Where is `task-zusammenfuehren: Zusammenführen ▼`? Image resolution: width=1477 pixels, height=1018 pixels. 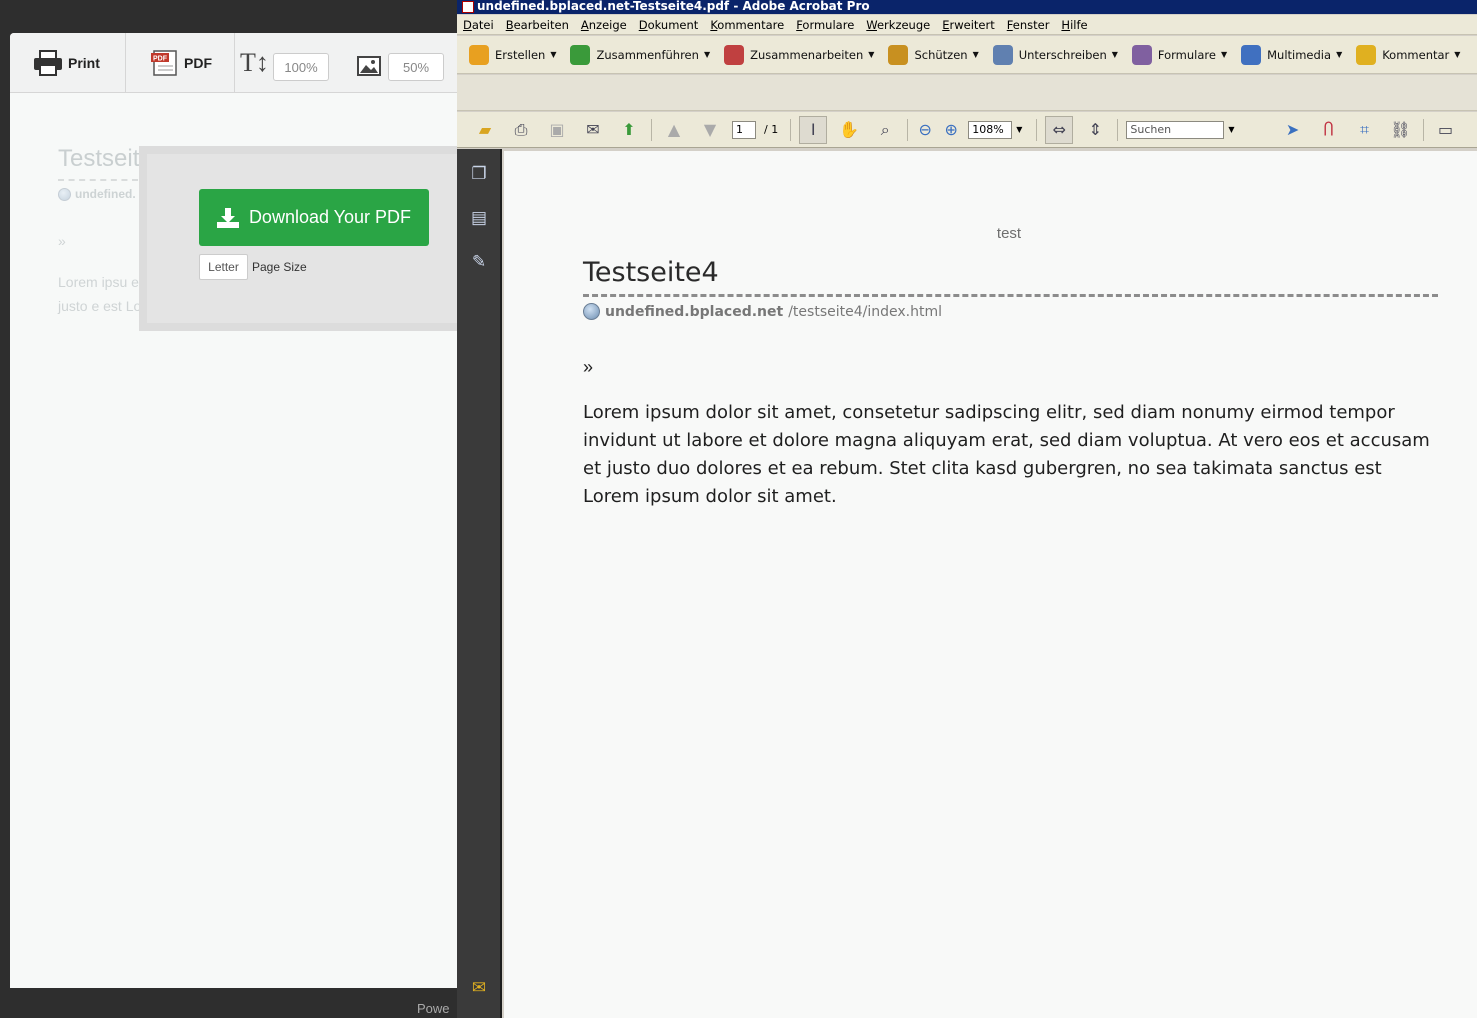
task-zusammenfuehren: Zusammenführen ▼ is located at coordinates (640, 54).